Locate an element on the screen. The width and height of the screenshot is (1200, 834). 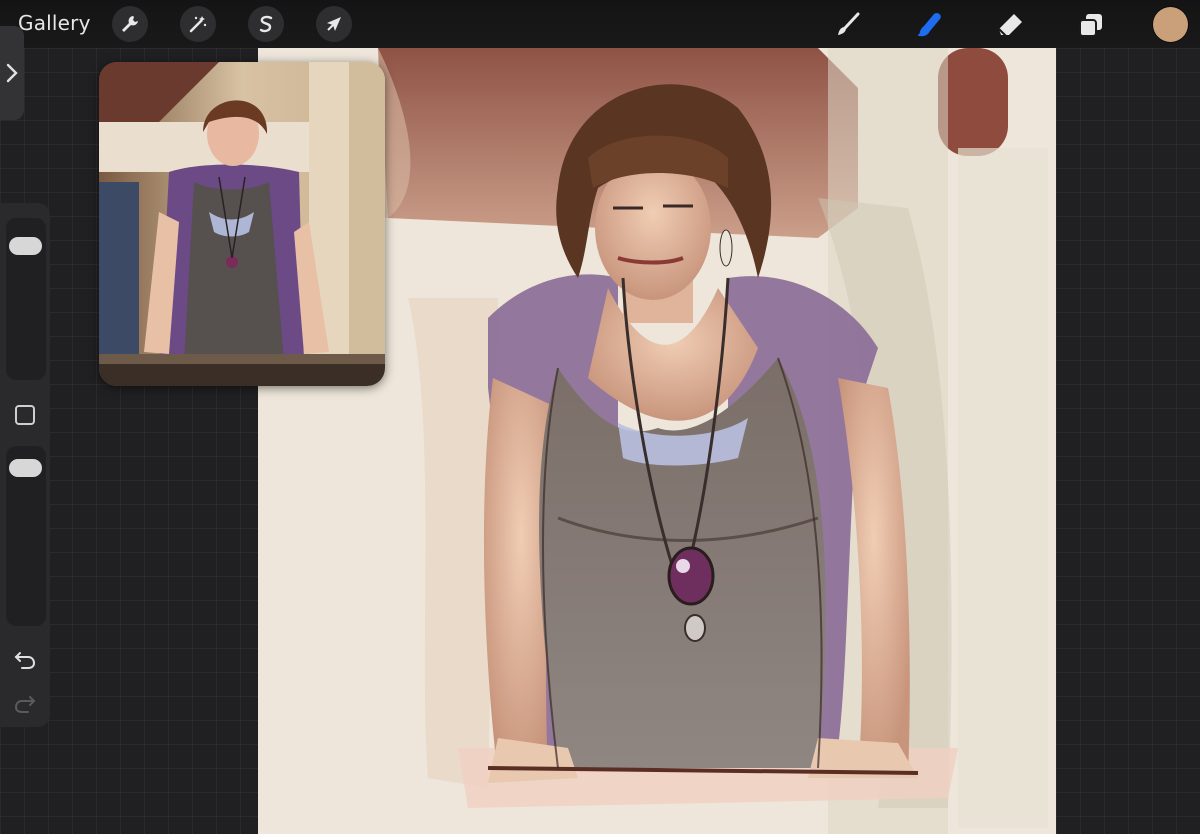
arrow-cursor-icon is located at coordinates (334, 24).